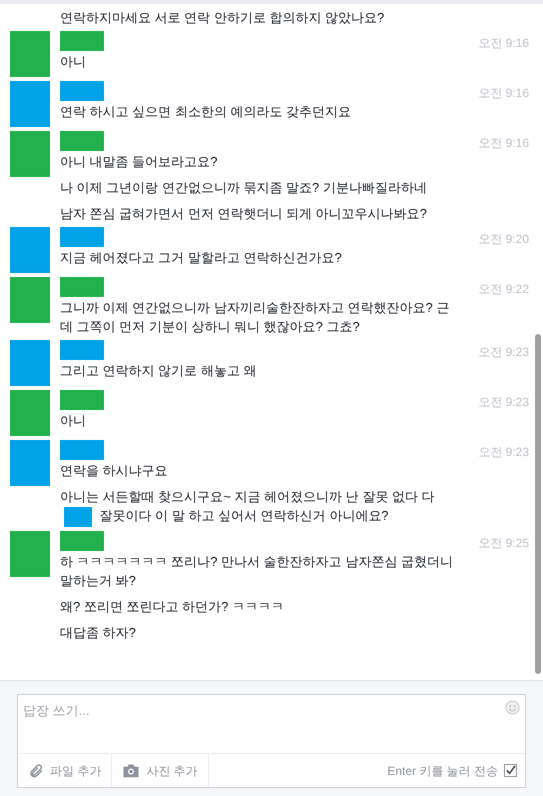  What do you see at coordinates (206, 112) in the screenshot?
I see `message-text: 연락 하시고 싶으면 최소한의 예의라도 갖추던지요` at bounding box center [206, 112].